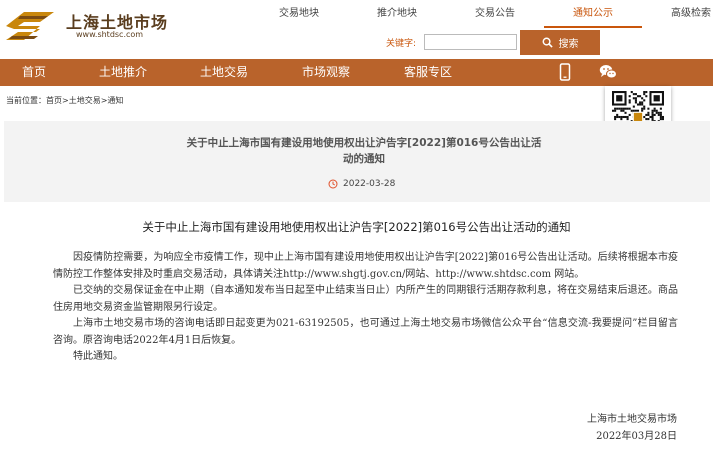 The width and height of the screenshot is (713, 469). I want to click on main-nav: 首页 土地推介 土地交易 市场观察 客服专区, so click(356, 72).